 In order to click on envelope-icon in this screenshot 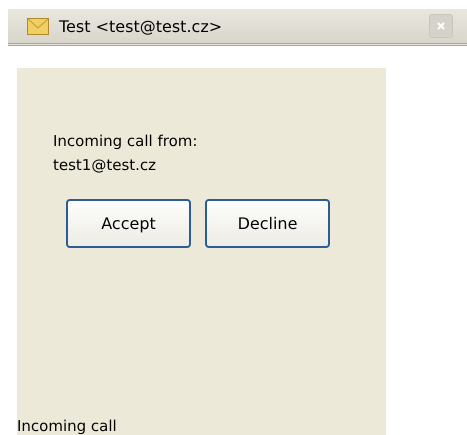, I will do `click(38, 26)`.